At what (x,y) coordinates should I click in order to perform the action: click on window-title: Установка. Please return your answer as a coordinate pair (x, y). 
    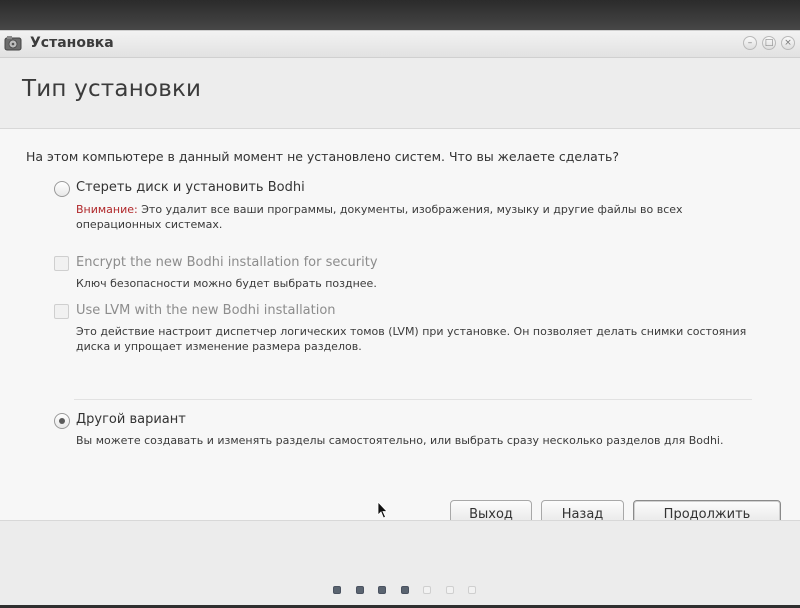
    Looking at the image, I should click on (72, 43).